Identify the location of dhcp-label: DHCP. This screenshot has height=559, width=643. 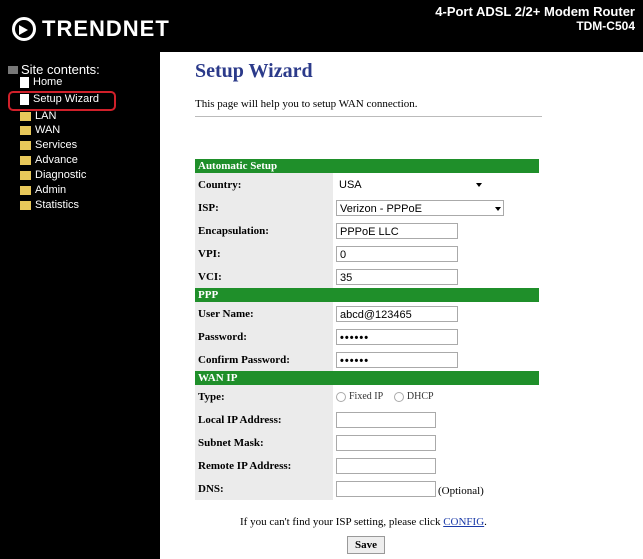
(420, 397).